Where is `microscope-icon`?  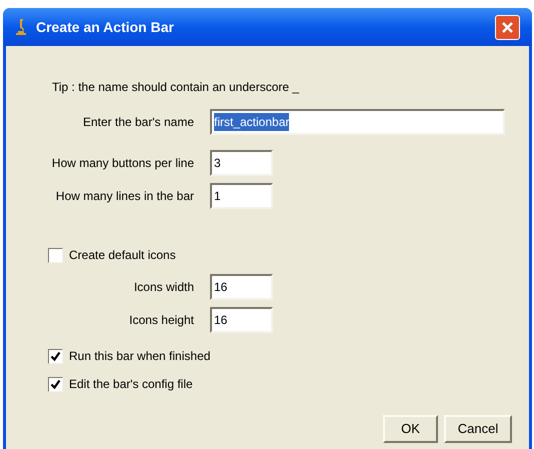
microscope-icon is located at coordinates (21, 27).